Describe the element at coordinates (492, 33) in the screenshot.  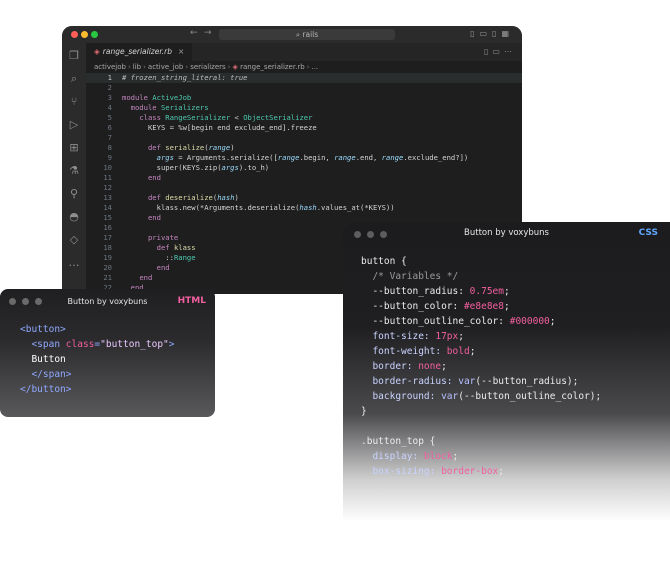
I see `layout-icons: ▯▭▯▦` at that location.